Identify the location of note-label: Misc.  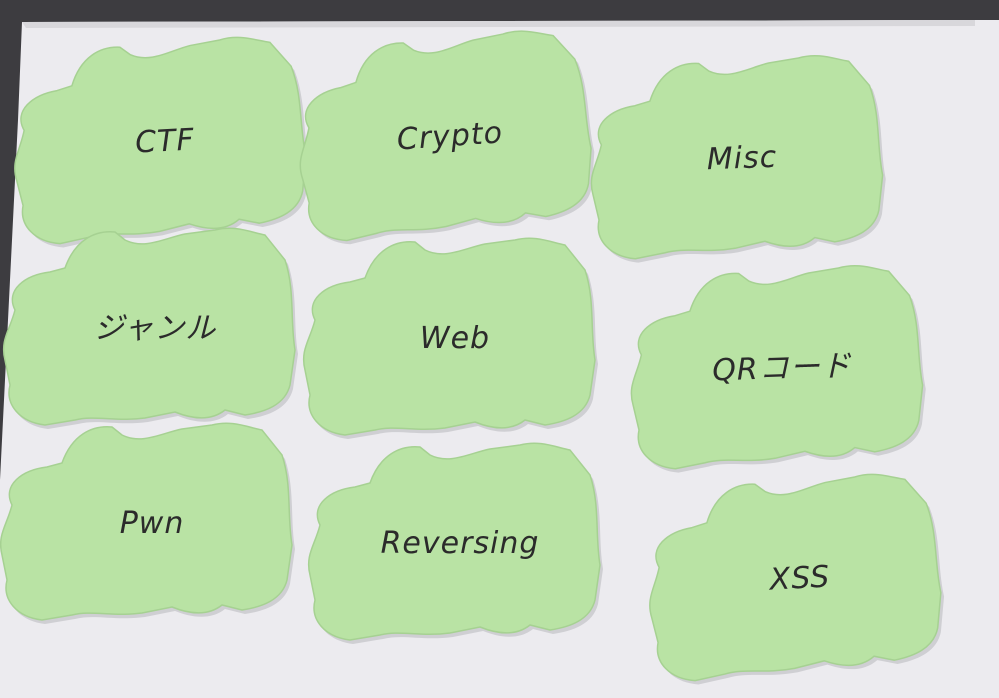
(742, 158).